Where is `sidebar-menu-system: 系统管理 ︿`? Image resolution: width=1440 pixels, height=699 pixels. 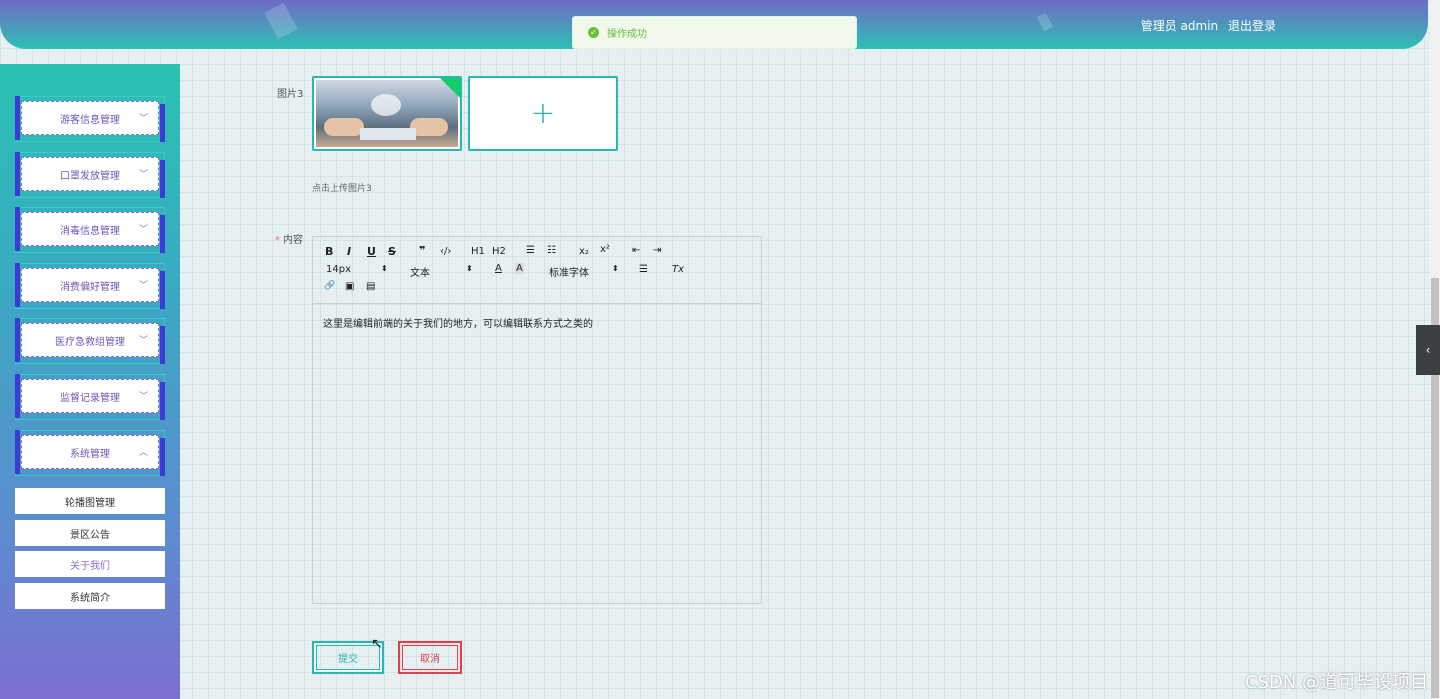
sidebar-menu-system: 系统管理 ︿ is located at coordinates (90, 453).